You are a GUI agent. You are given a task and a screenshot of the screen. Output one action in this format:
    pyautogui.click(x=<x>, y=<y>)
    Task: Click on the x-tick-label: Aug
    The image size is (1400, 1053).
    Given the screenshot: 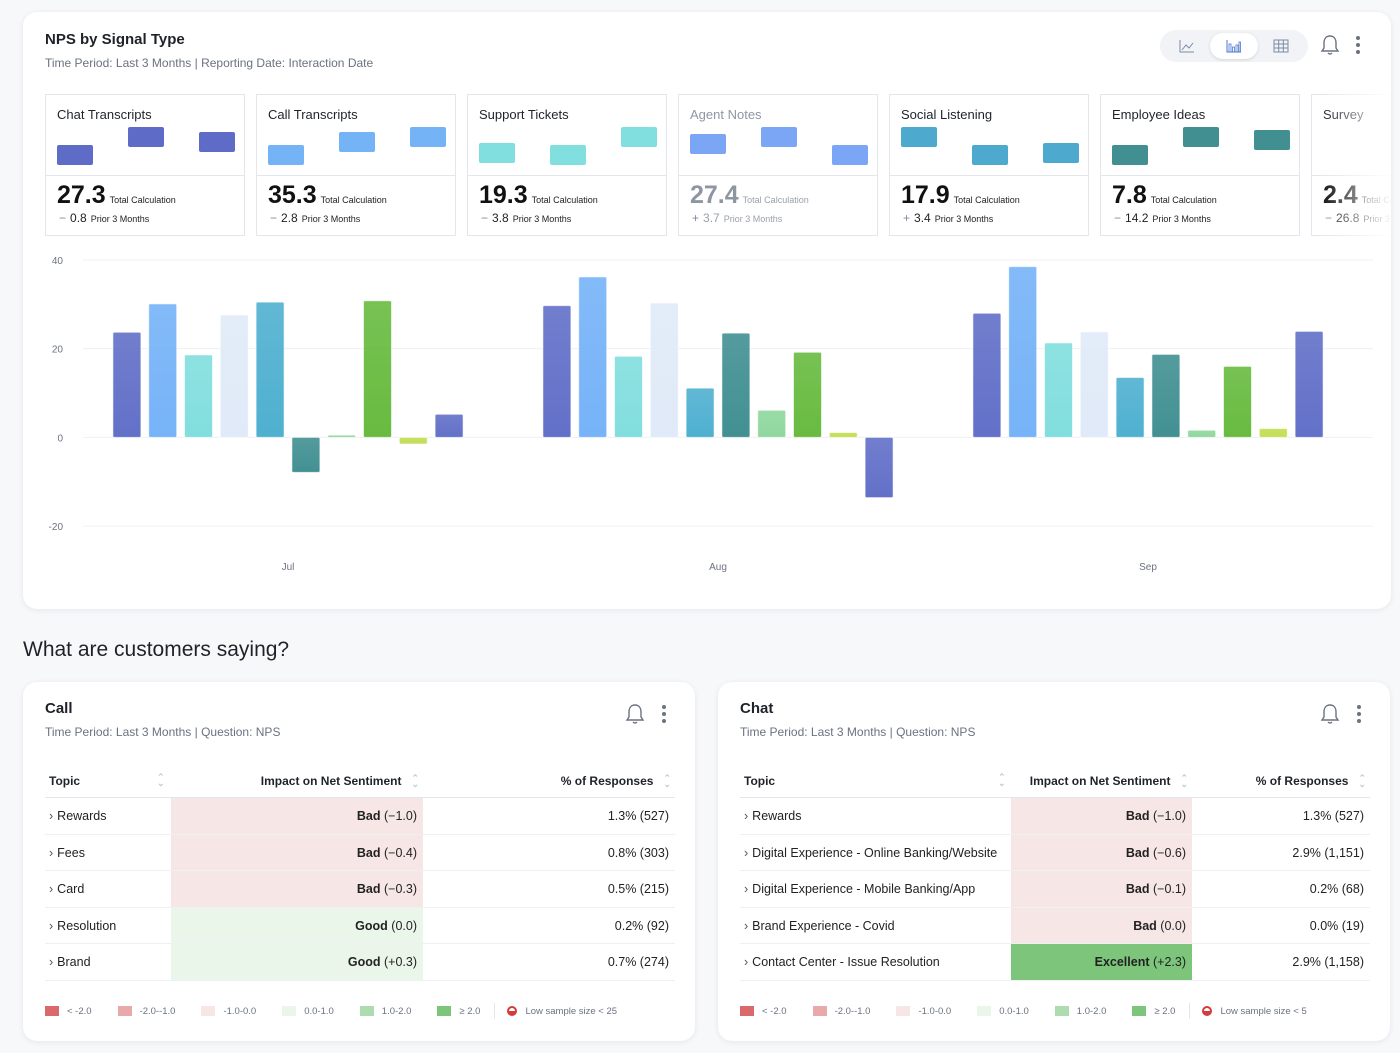 What is the action you would take?
    pyautogui.click(x=718, y=567)
    